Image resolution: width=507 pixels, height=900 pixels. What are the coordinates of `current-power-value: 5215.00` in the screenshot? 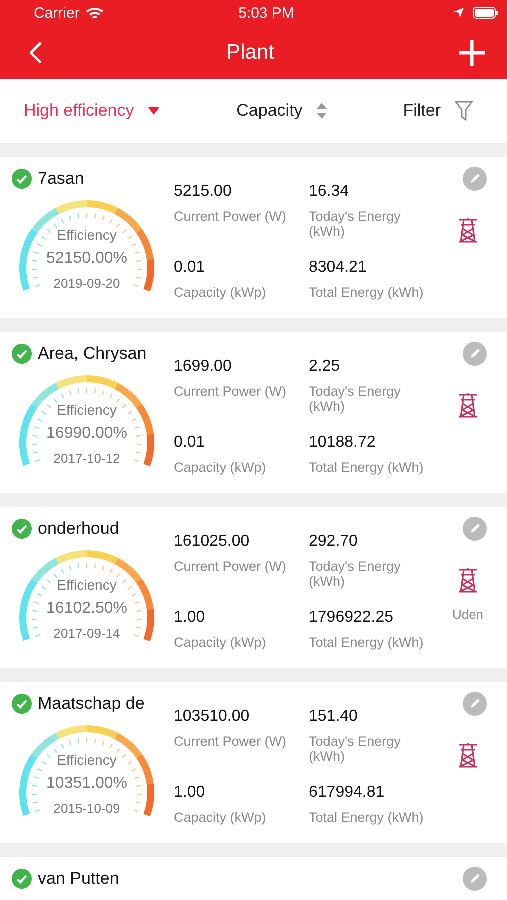 It's located at (203, 192).